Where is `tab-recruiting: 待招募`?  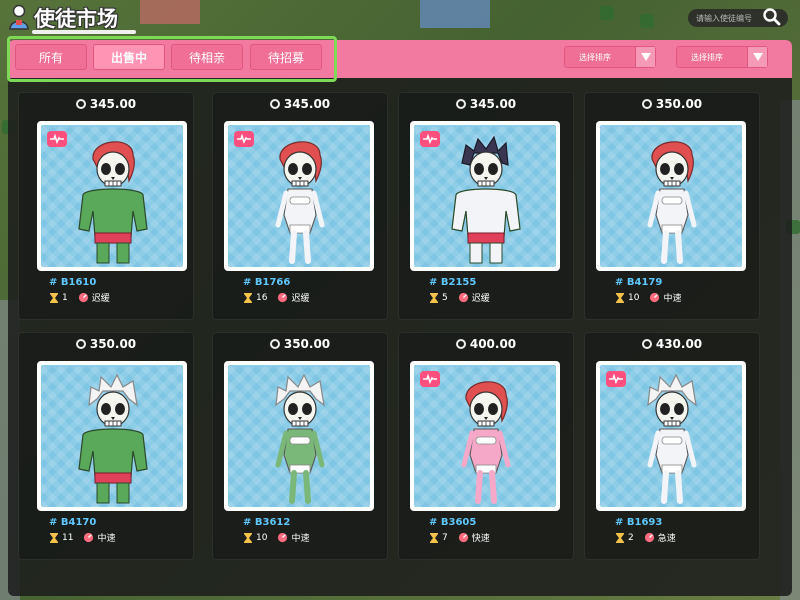
tab-recruiting: 待招募 is located at coordinates (286, 57).